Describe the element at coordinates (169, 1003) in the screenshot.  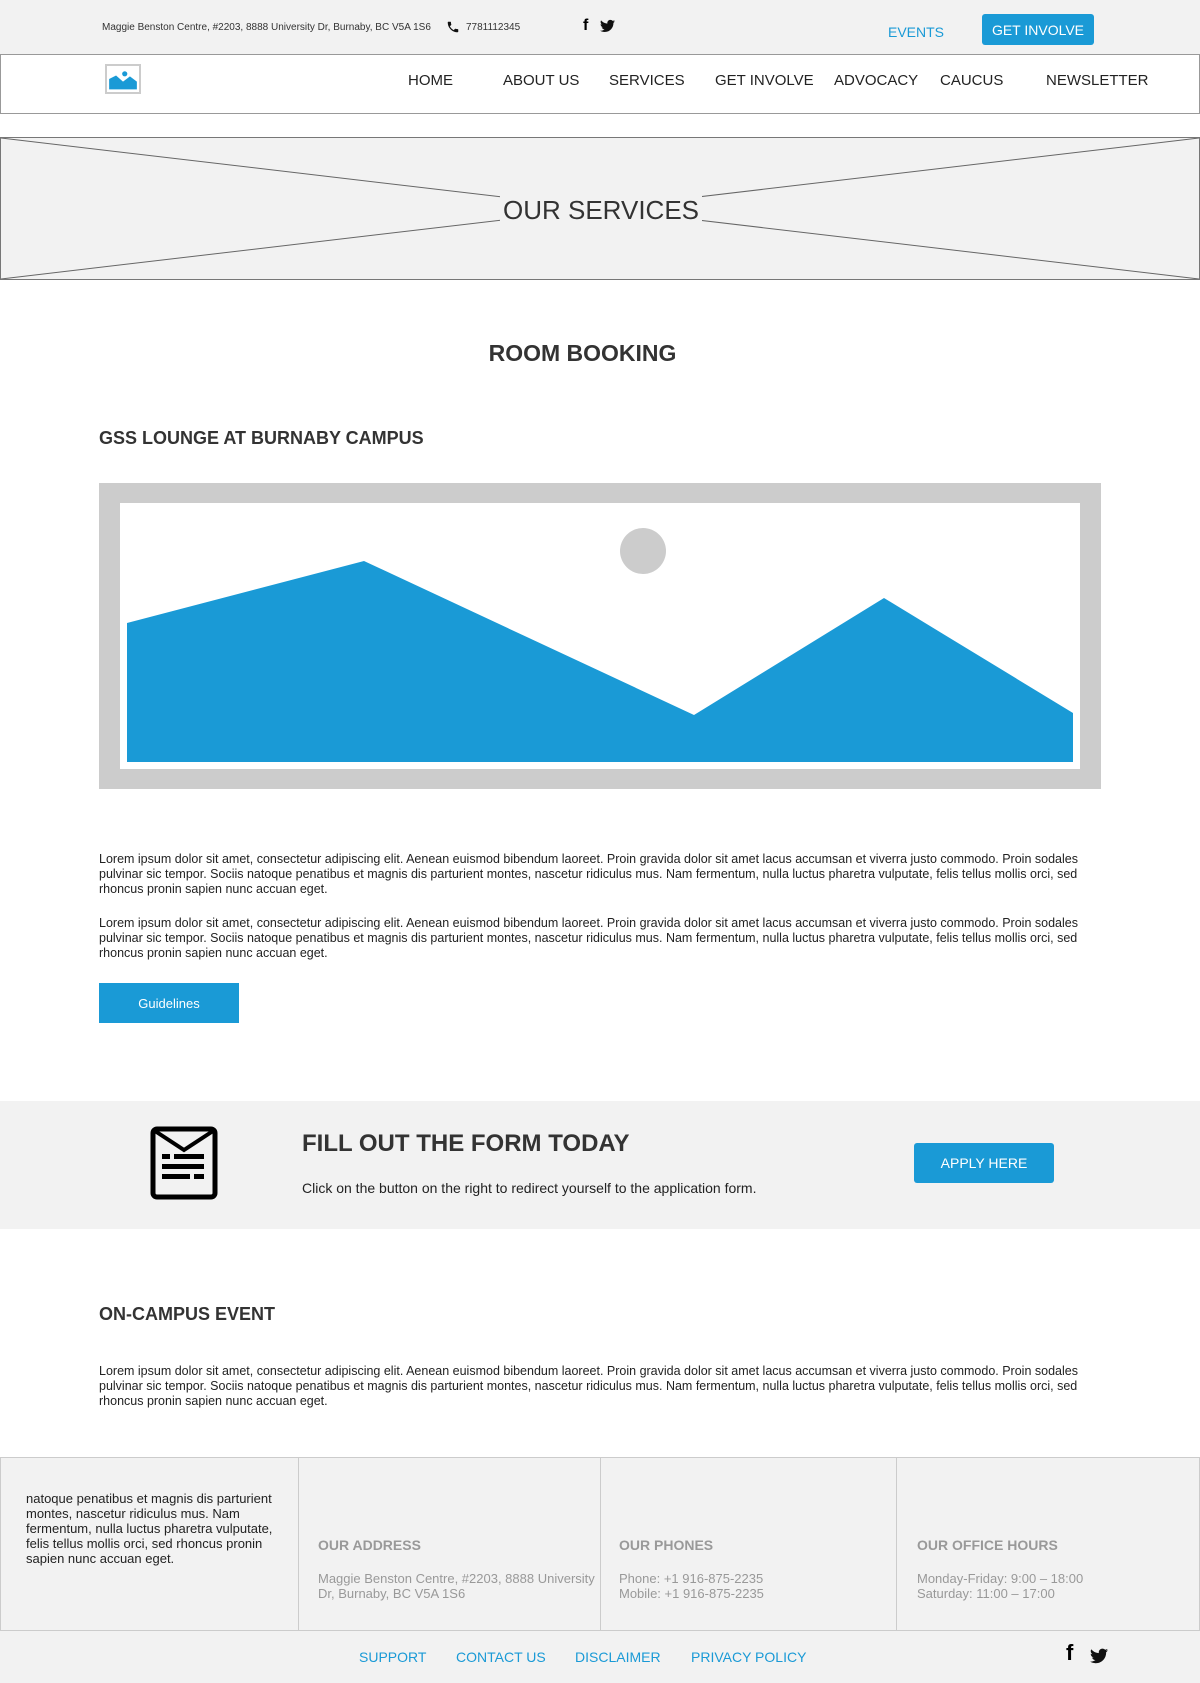
I see `guidelines-button: Guidelines` at that location.